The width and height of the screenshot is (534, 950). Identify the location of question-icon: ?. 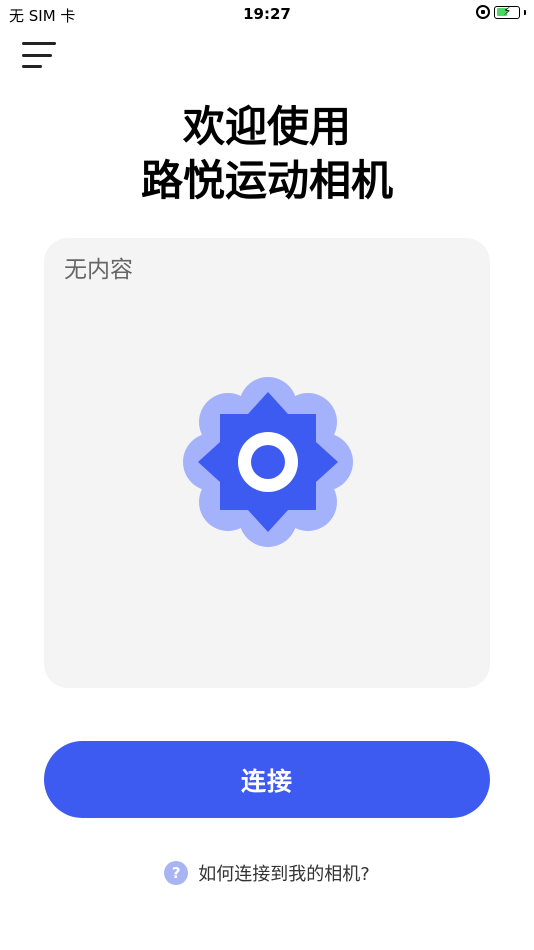
(176, 873).